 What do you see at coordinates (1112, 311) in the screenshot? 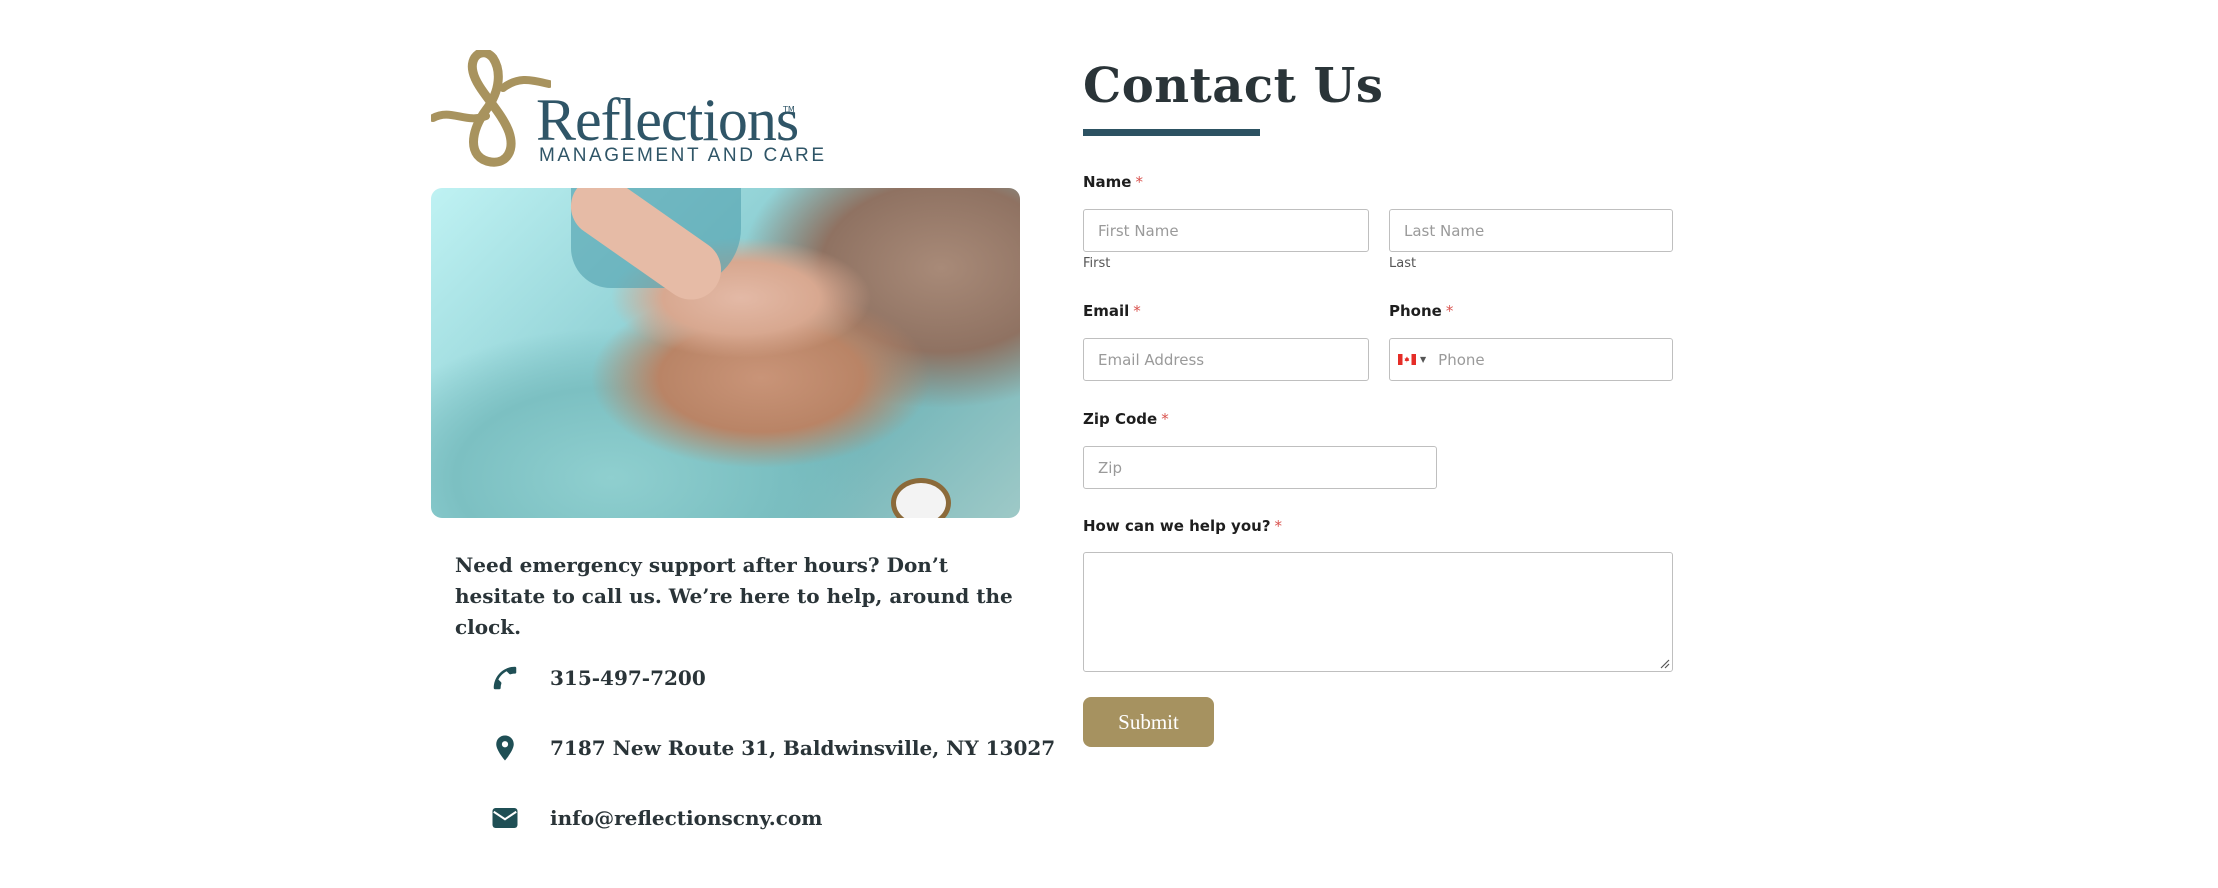
I see `email-label: Email *` at bounding box center [1112, 311].